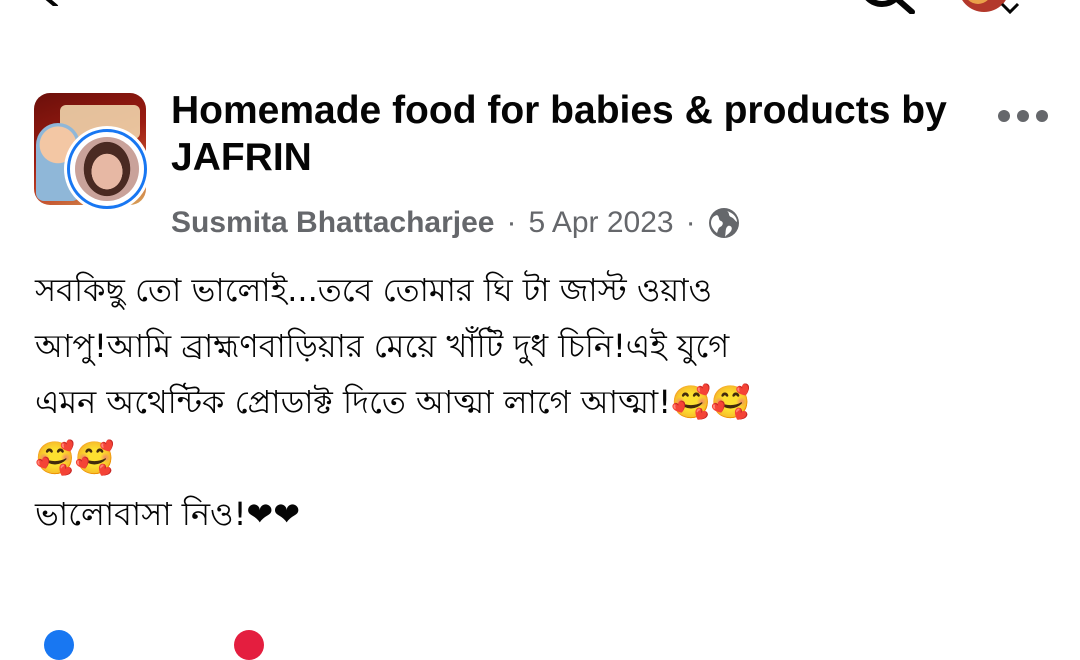 This screenshot has width=1080, height=660. Describe the element at coordinates (168, 514) in the screenshot. I see `post-text-line: ভালোবাসা নিও!❤❤` at that location.